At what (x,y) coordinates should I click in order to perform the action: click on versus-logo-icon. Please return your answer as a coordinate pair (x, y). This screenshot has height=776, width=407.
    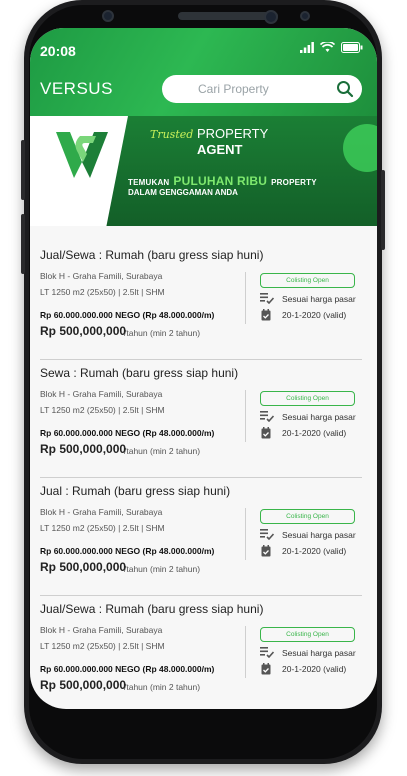
    Looking at the image, I should click on (82, 155).